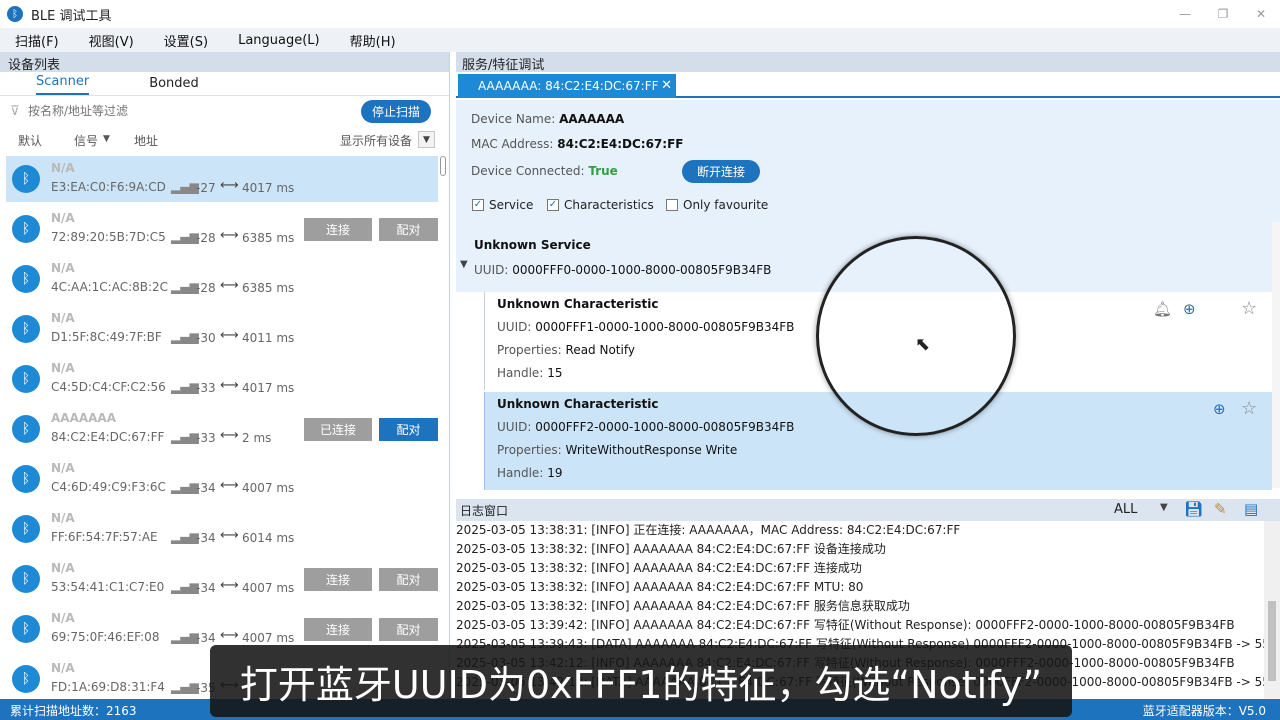 This screenshot has width=1280, height=720. Describe the element at coordinates (37, 40) in the screenshot. I see `menu-scan: 扫描(F)` at that location.